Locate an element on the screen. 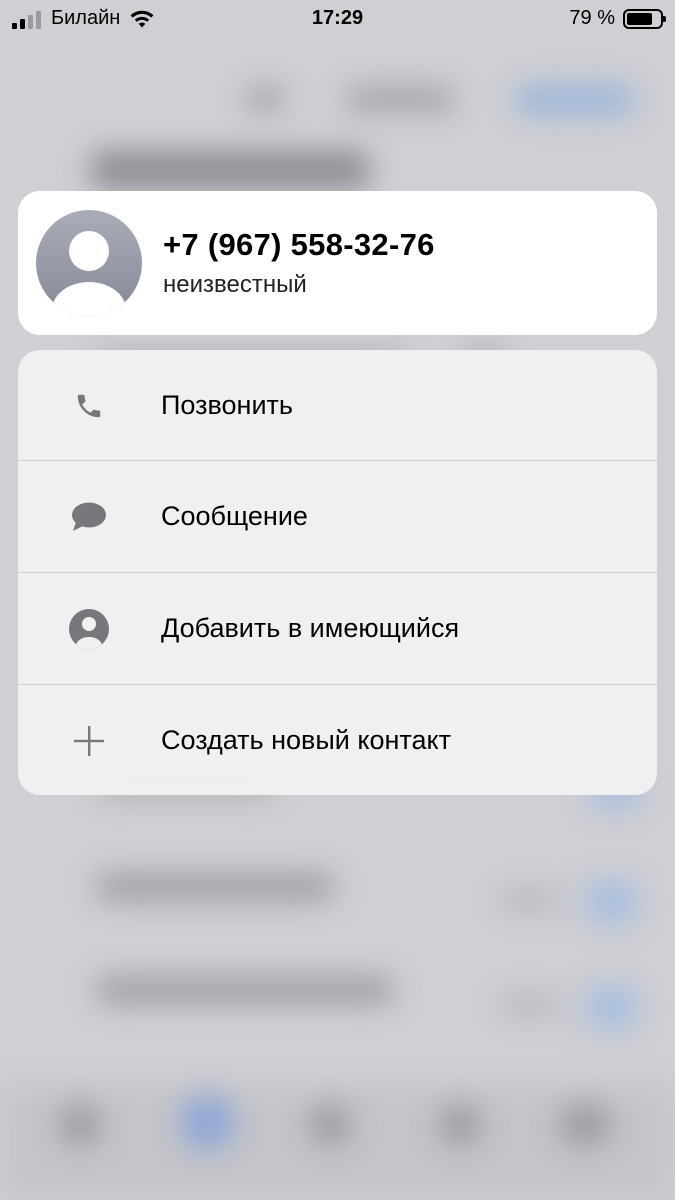 The height and width of the screenshot is (1200, 675). status-bar: Билайн 17:29 79 % is located at coordinates (337, 19).